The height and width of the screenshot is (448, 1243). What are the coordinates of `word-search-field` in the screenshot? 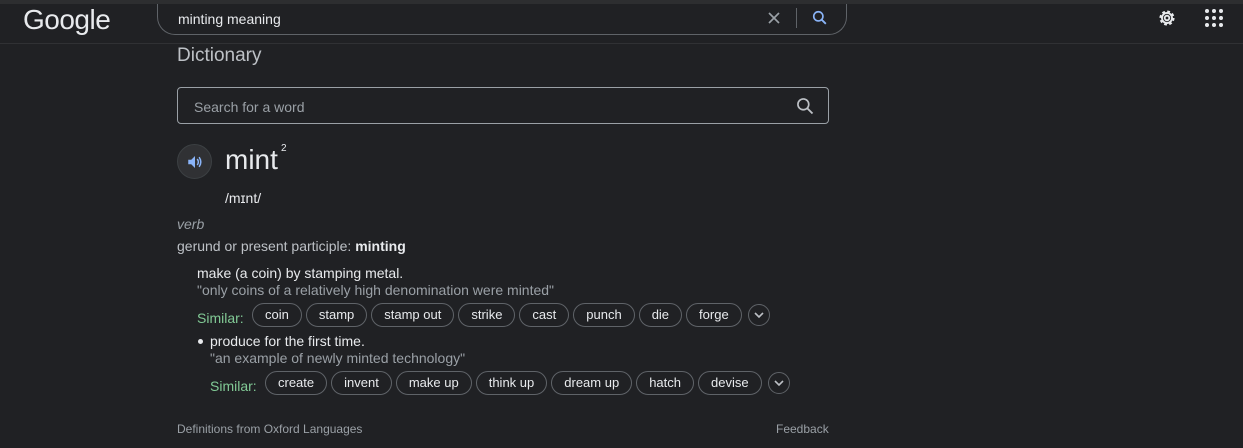 It's located at (503, 105).